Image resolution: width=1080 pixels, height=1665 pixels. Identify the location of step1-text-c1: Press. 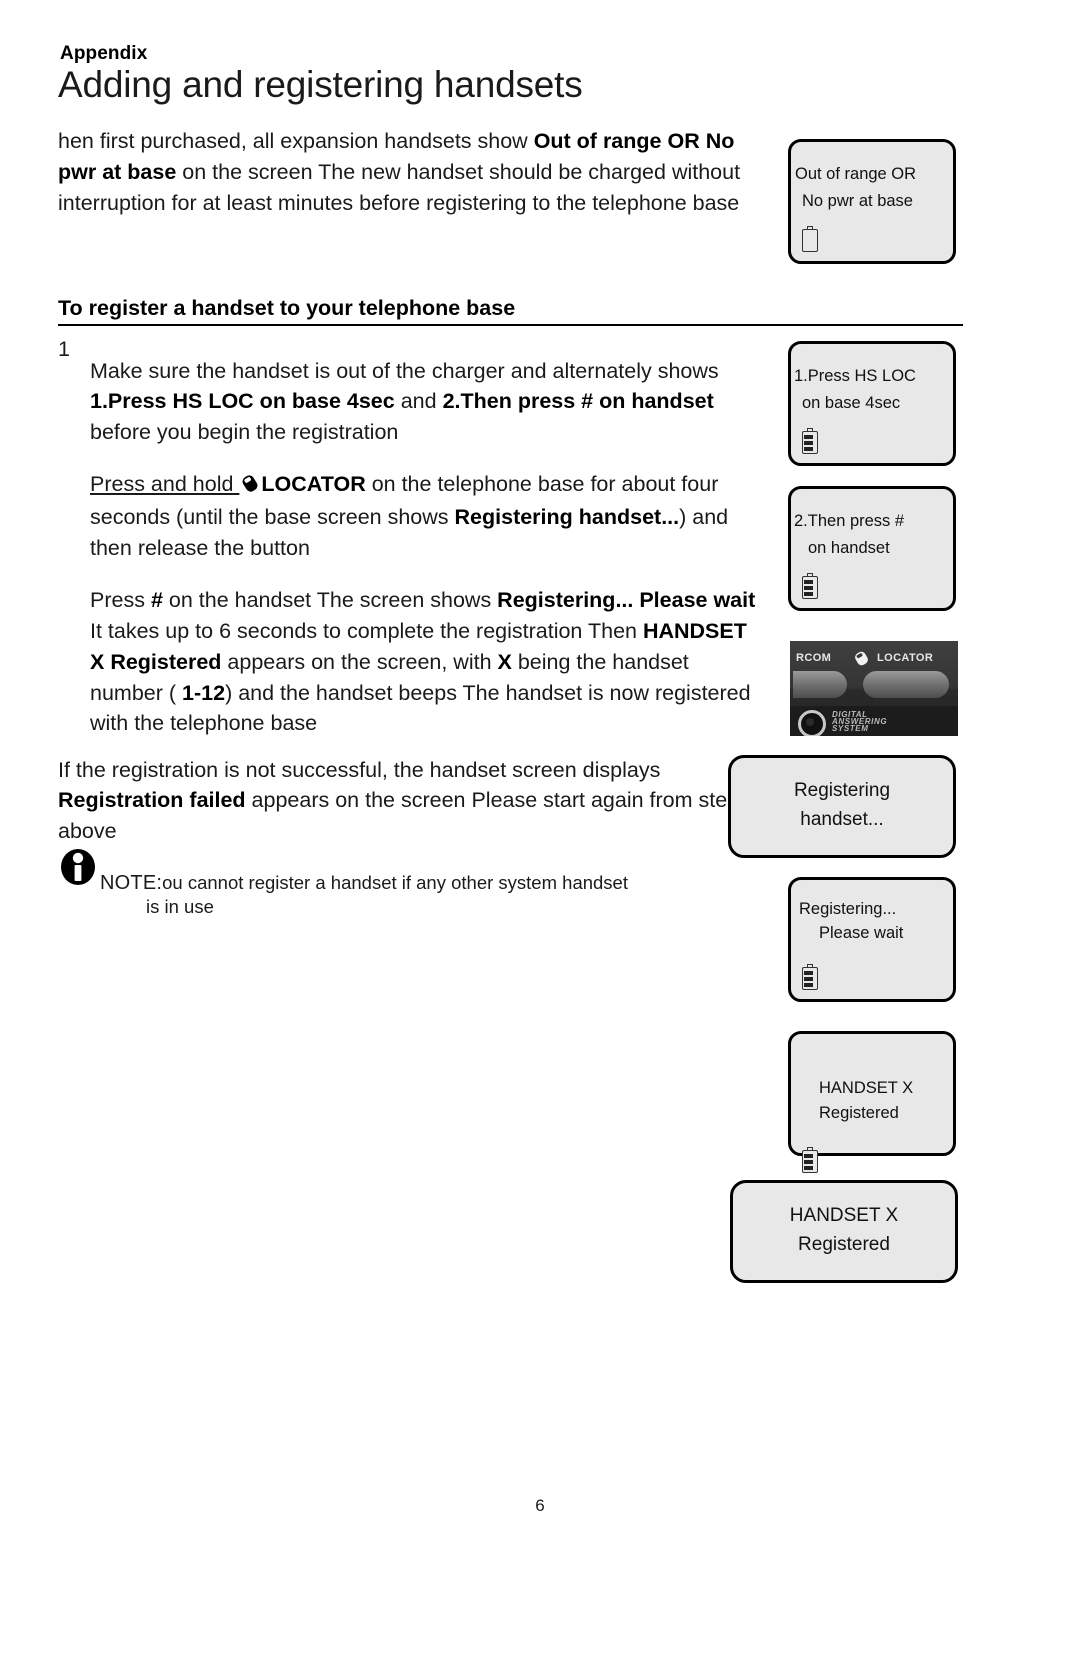
(120, 600).